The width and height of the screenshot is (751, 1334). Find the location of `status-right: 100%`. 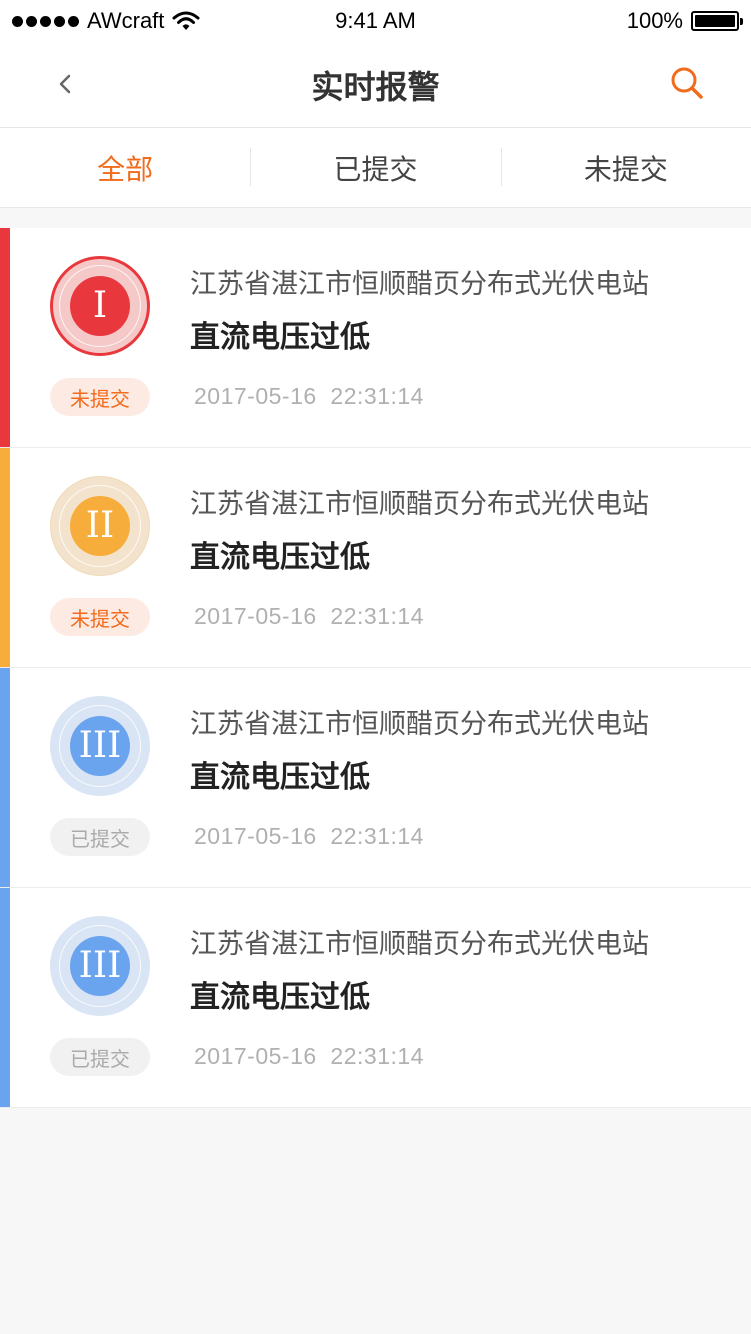

status-right: 100% is located at coordinates (684, 21).